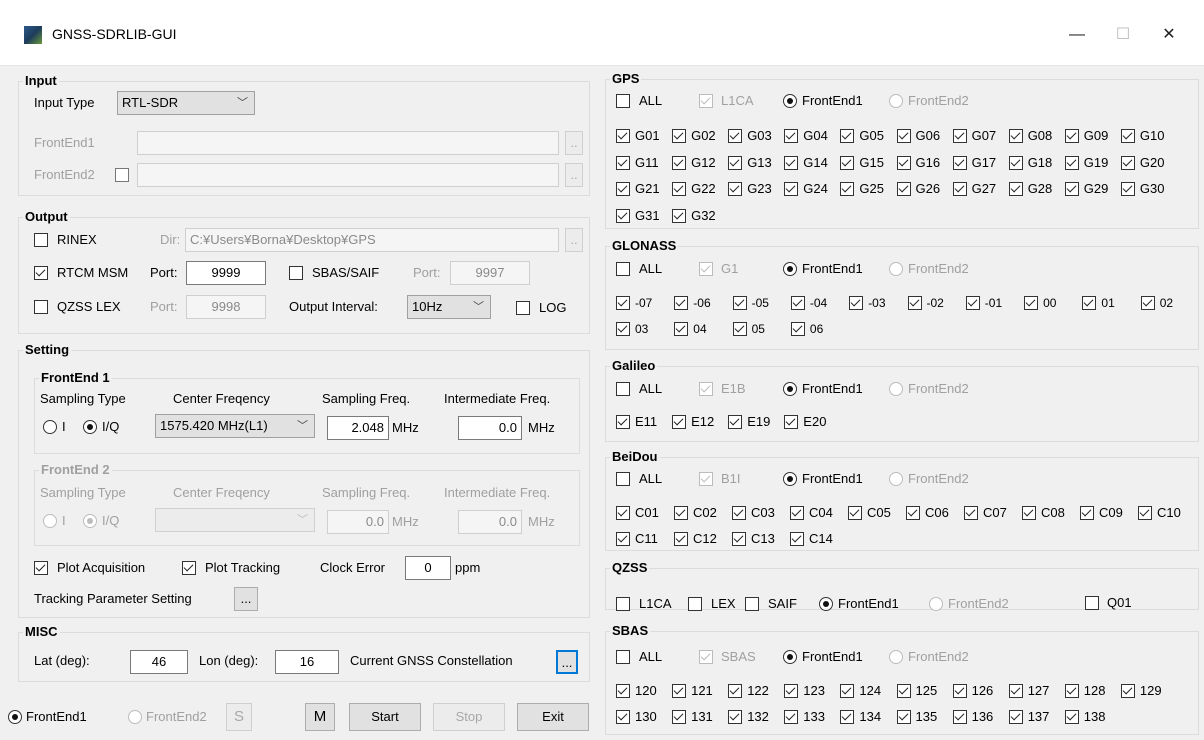 The width and height of the screenshot is (1204, 740). Describe the element at coordinates (235, 520) in the screenshot. I see `fe2-center-select: ﹀` at that location.